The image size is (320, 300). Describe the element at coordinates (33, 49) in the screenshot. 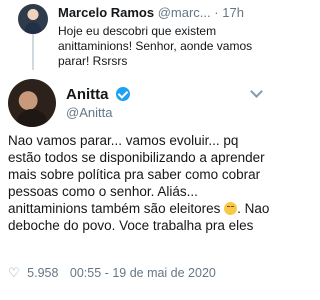

I see `thread-line` at that location.